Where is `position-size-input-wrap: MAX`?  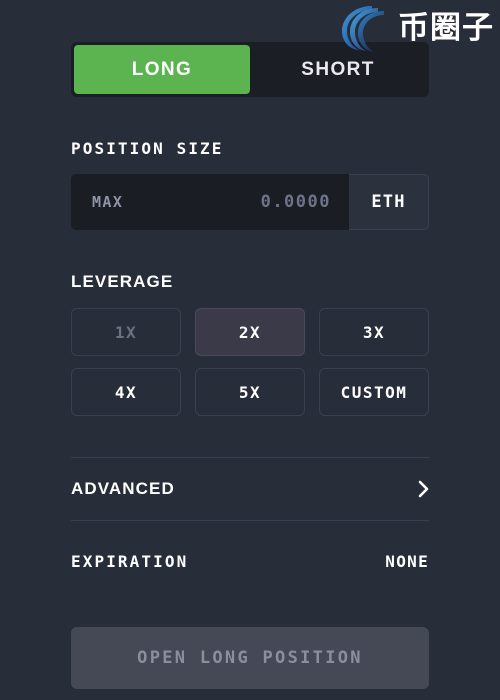 position-size-input-wrap: MAX is located at coordinates (210, 202).